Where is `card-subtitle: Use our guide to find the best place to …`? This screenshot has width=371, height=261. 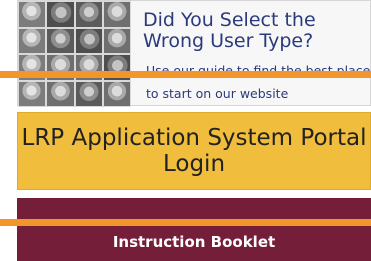
card-subtitle: Use our guide to find the best place to … is located at coordinates (258, 82).